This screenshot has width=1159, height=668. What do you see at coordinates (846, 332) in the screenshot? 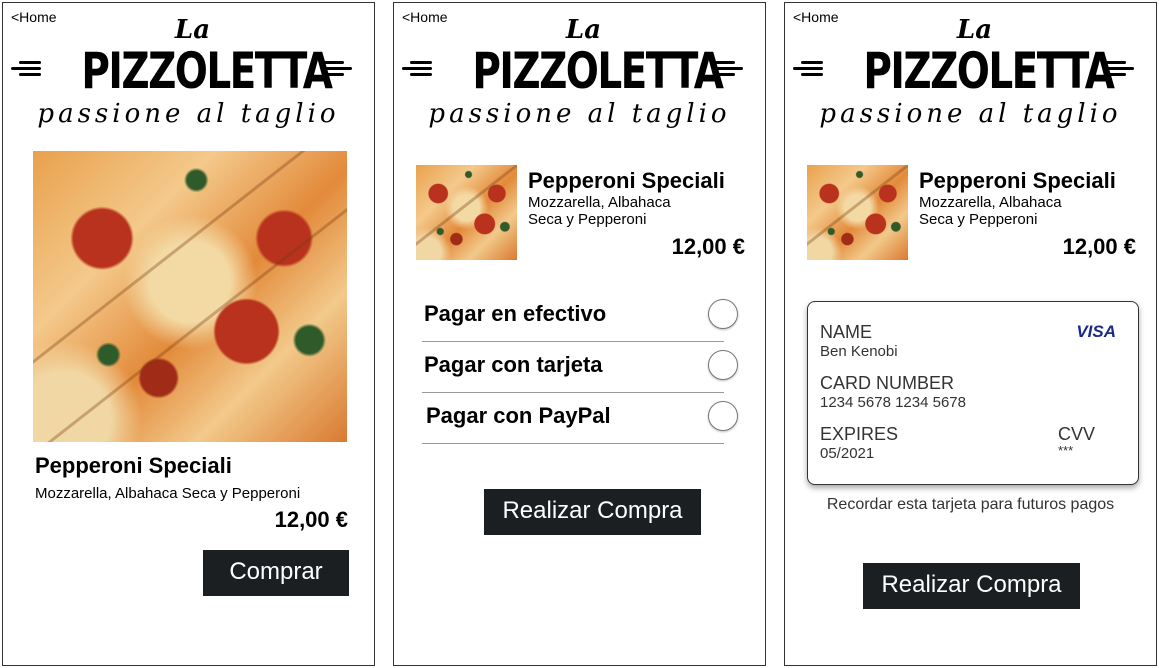
I see `card-name-label: NAME` at bounding box center [846, 332].